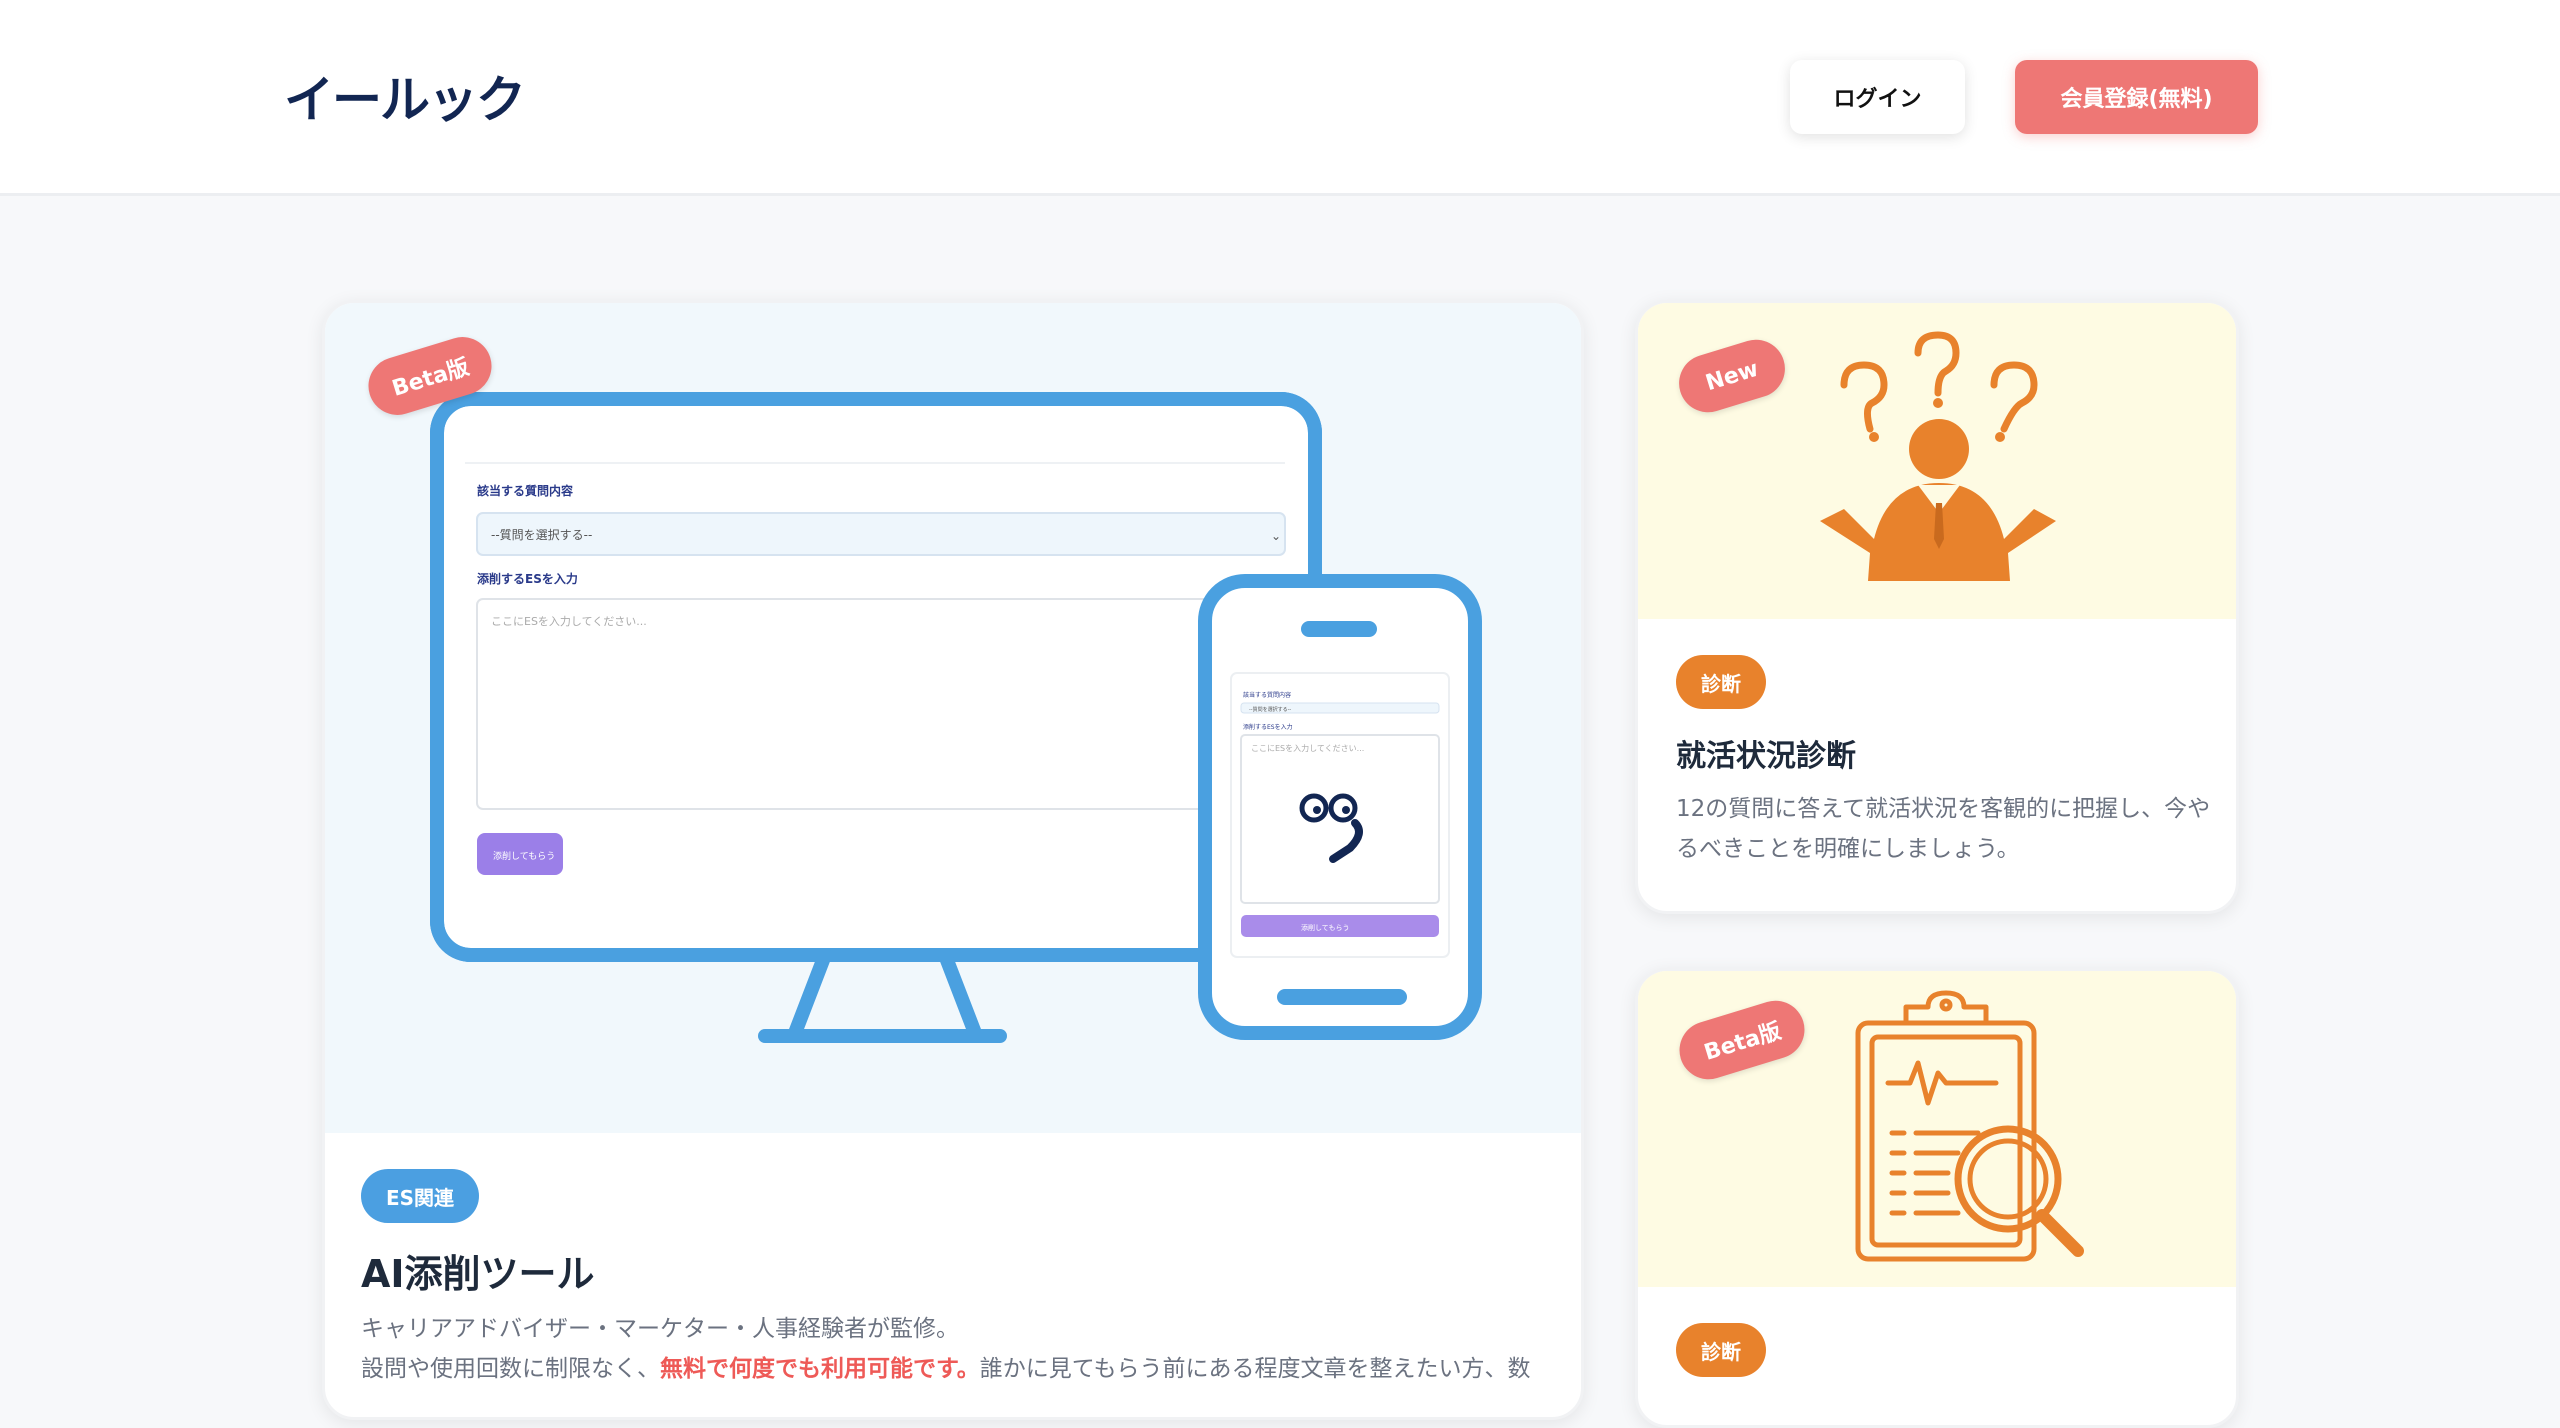  I want to click on mobile-es-label: 添削するESを入力, so click(1268, 727).